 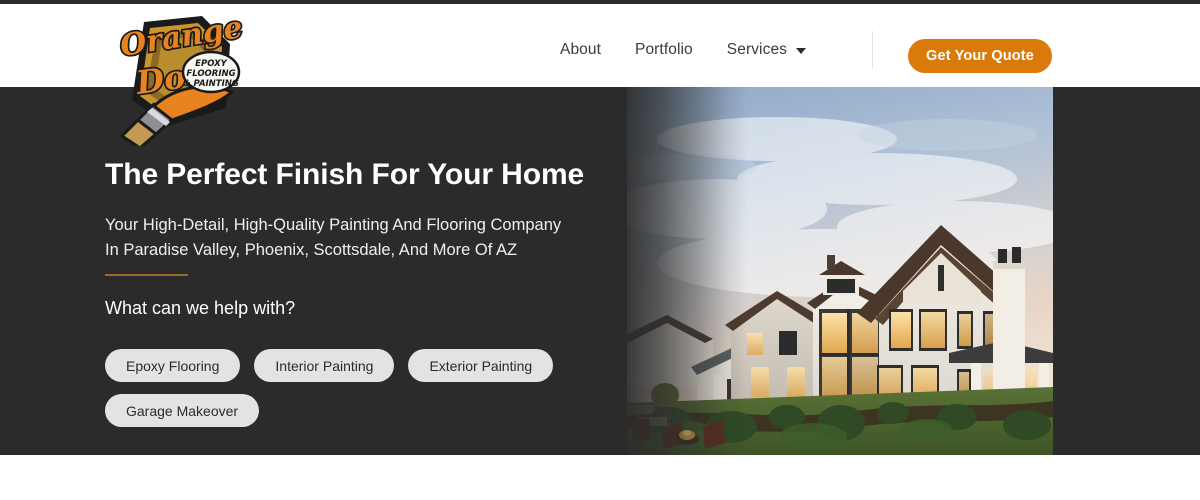 What do you see at coordinates (600, 477) in the screenshot?
I see `below-hero-band` at bounding box center [600, 477].